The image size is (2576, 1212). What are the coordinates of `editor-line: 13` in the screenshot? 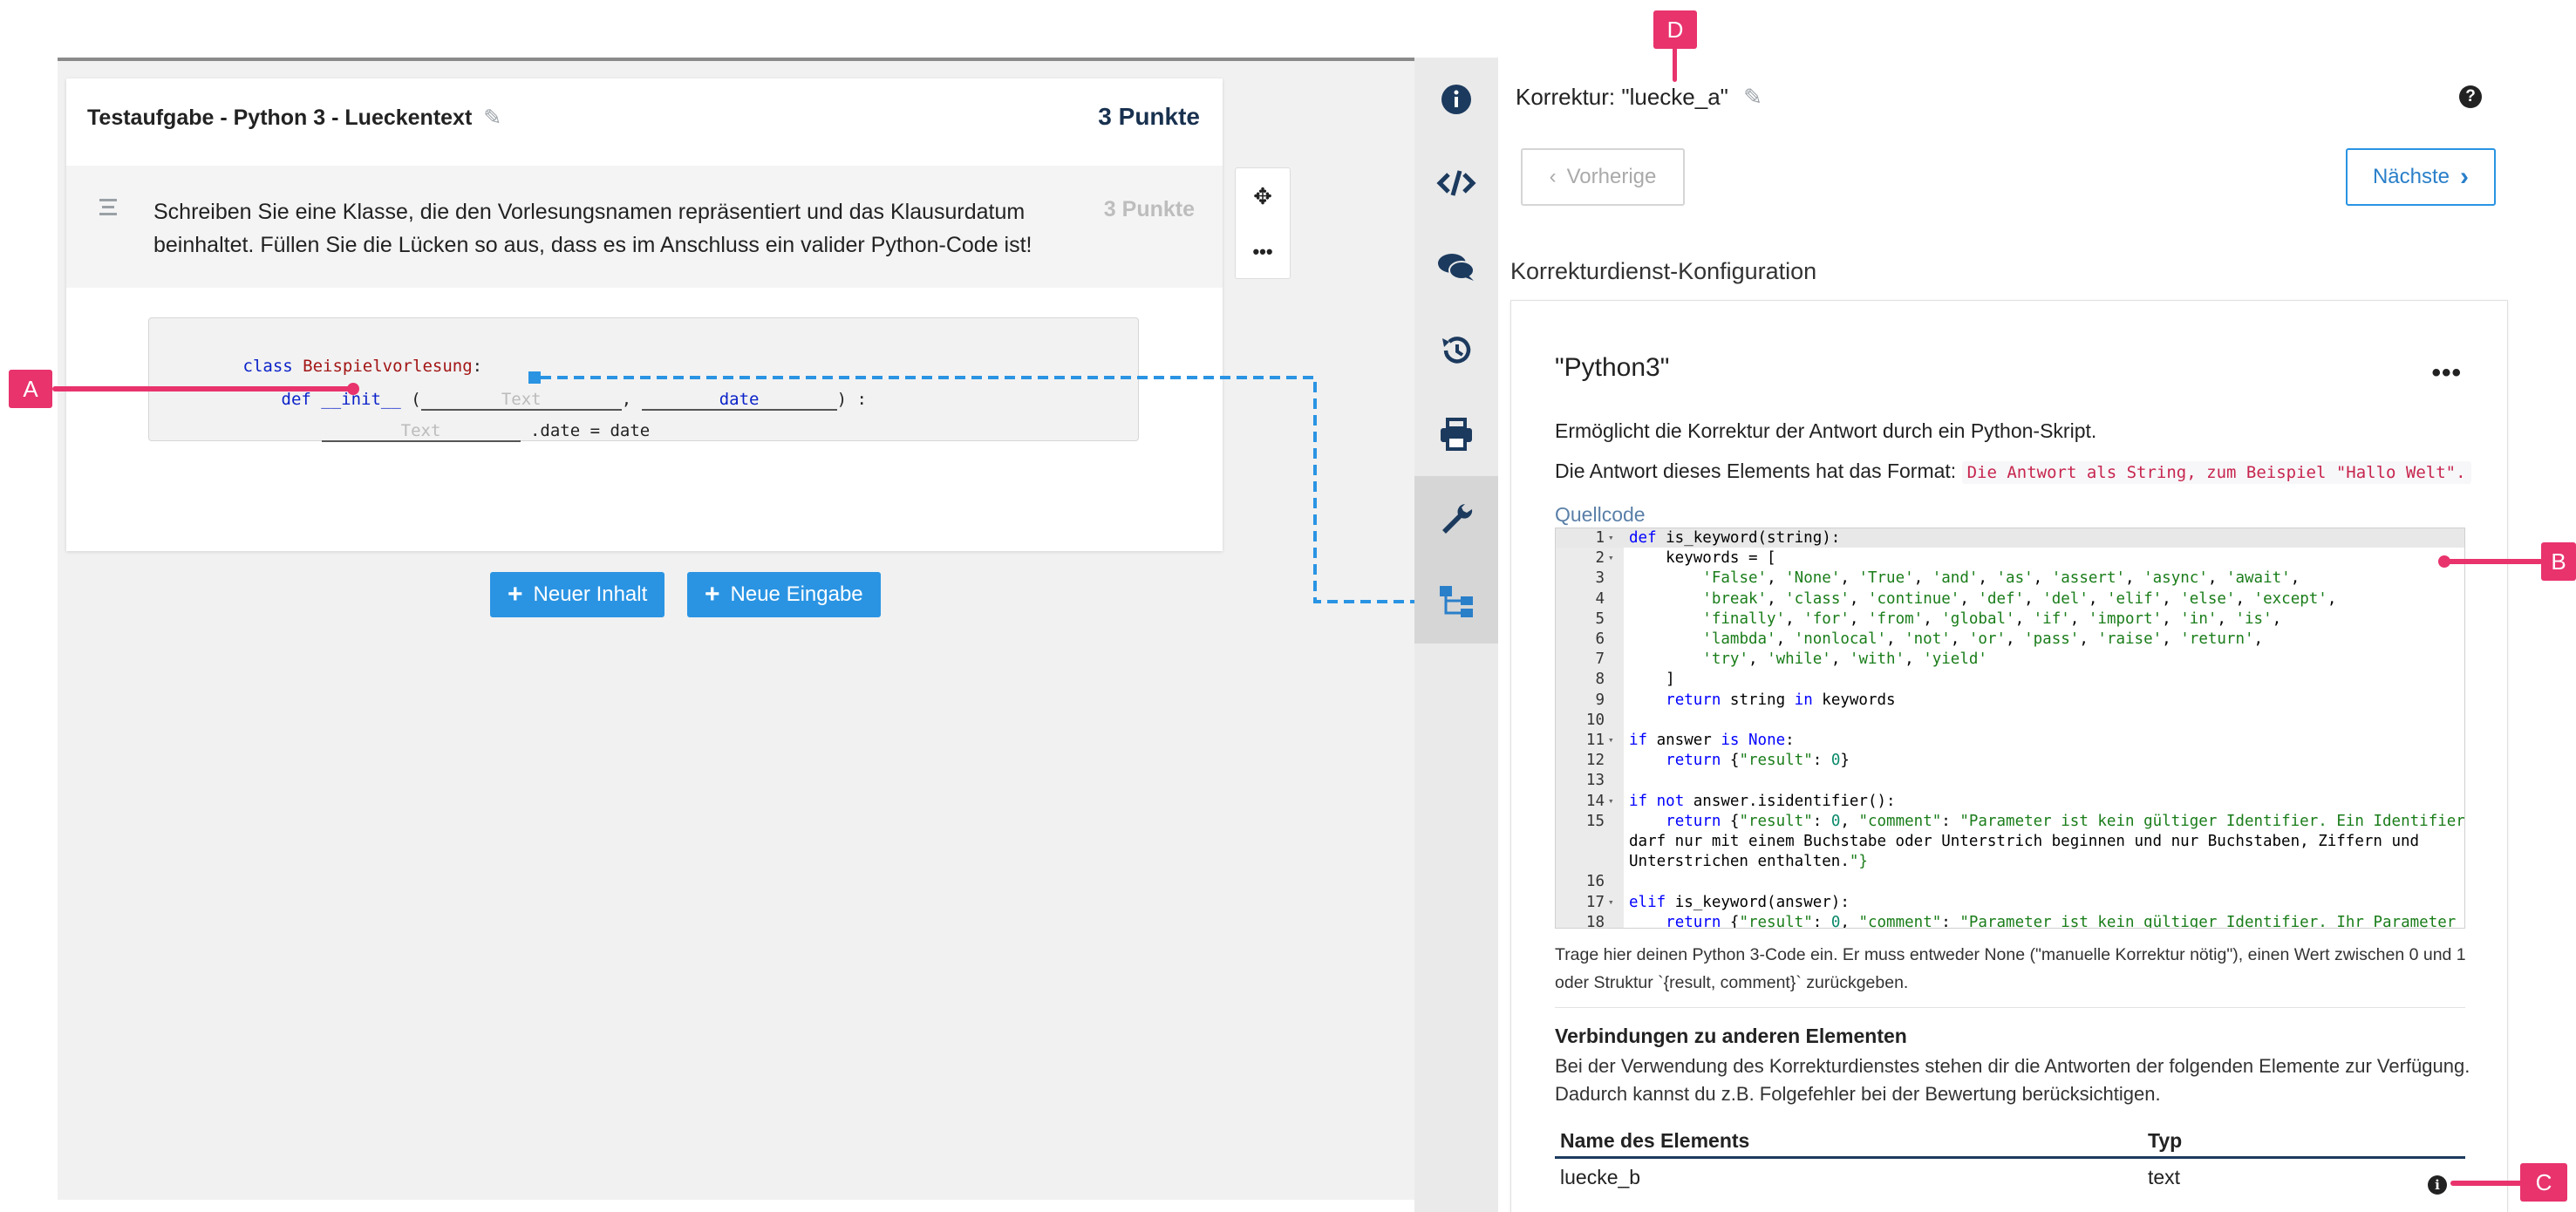 It's located at (2010, 781).